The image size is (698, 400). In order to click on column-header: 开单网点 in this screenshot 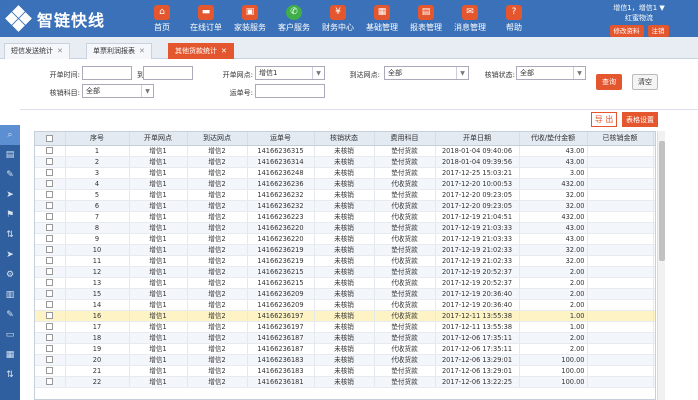, I will do `click(158, 139)`.